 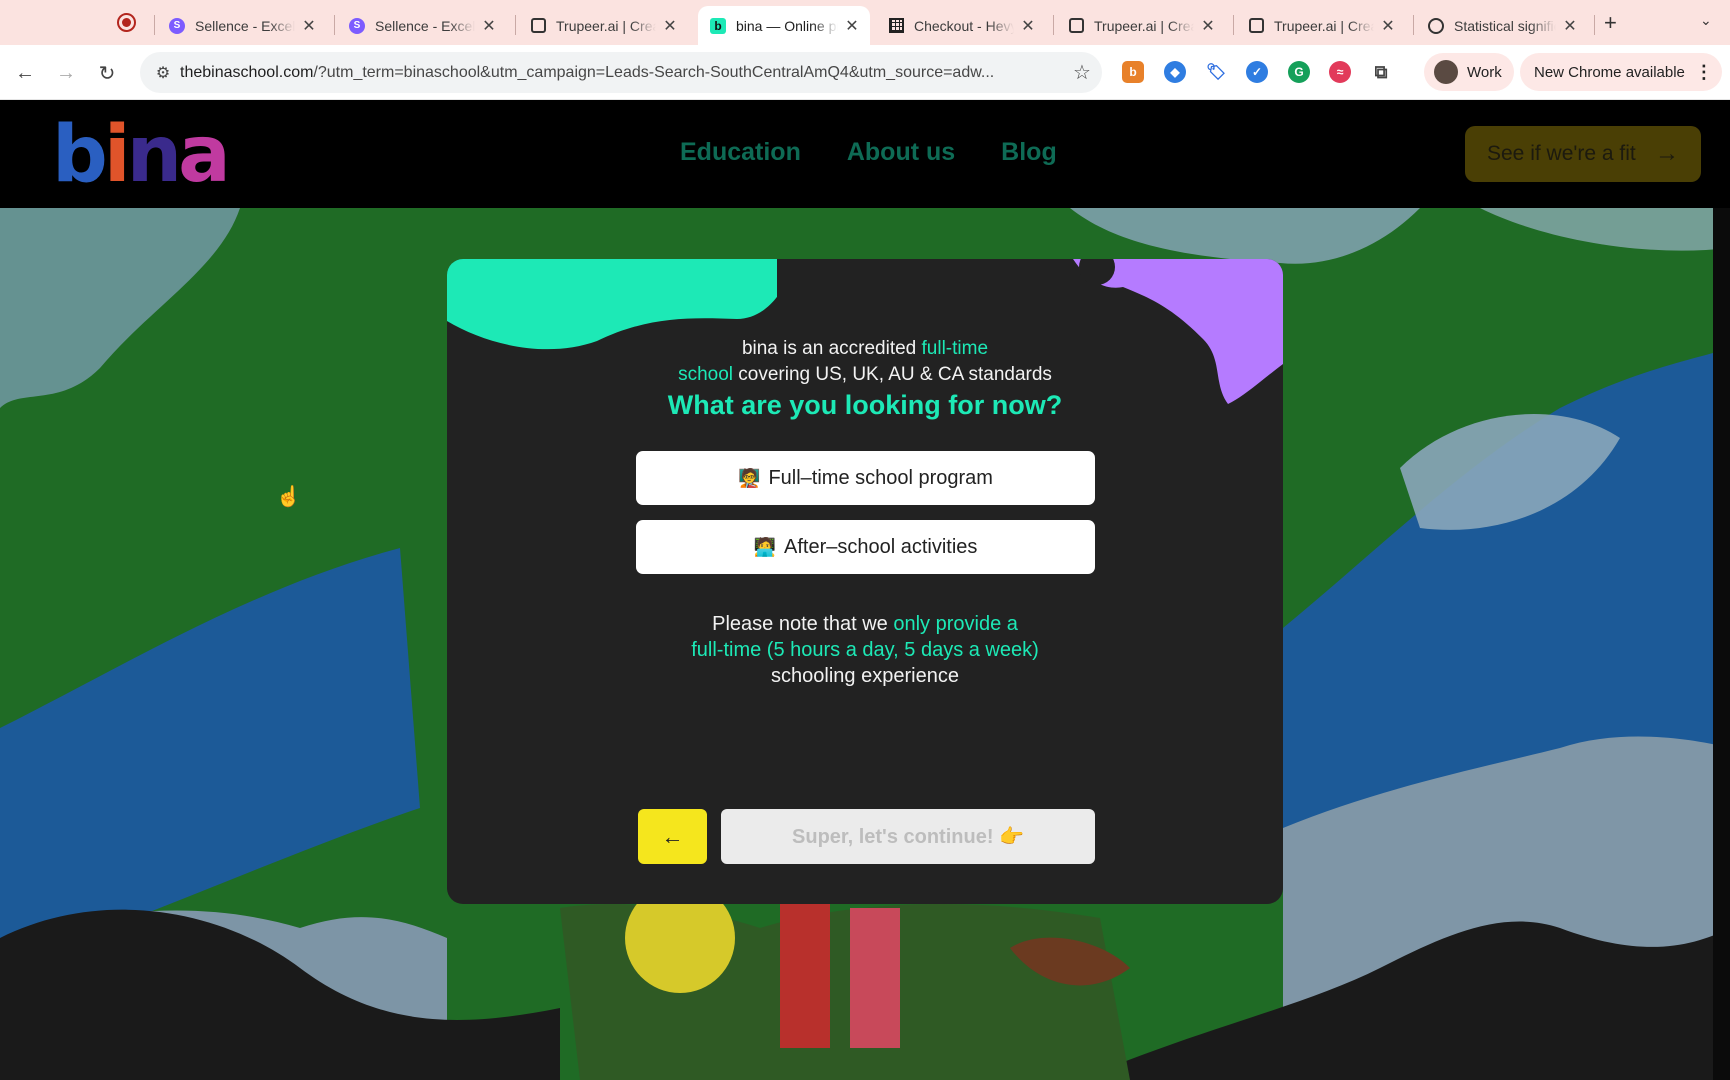 What do you see at coordinates (1446, 72) in the screenshot?
I see `avatar` at bounding box center [1446, 72].